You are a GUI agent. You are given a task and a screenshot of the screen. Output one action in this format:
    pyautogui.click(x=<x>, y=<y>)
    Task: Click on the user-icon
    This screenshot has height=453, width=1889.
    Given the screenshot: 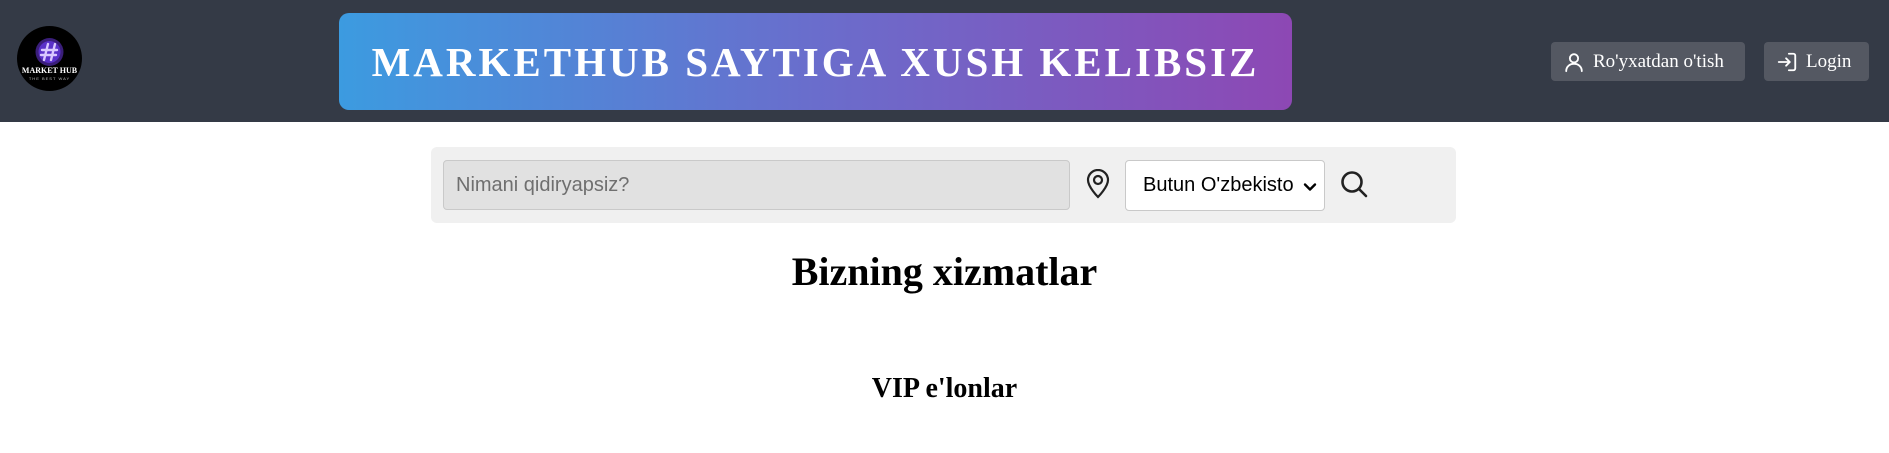 What is the action you would take?
    pyautogui.click(x=1574, y=62)
    